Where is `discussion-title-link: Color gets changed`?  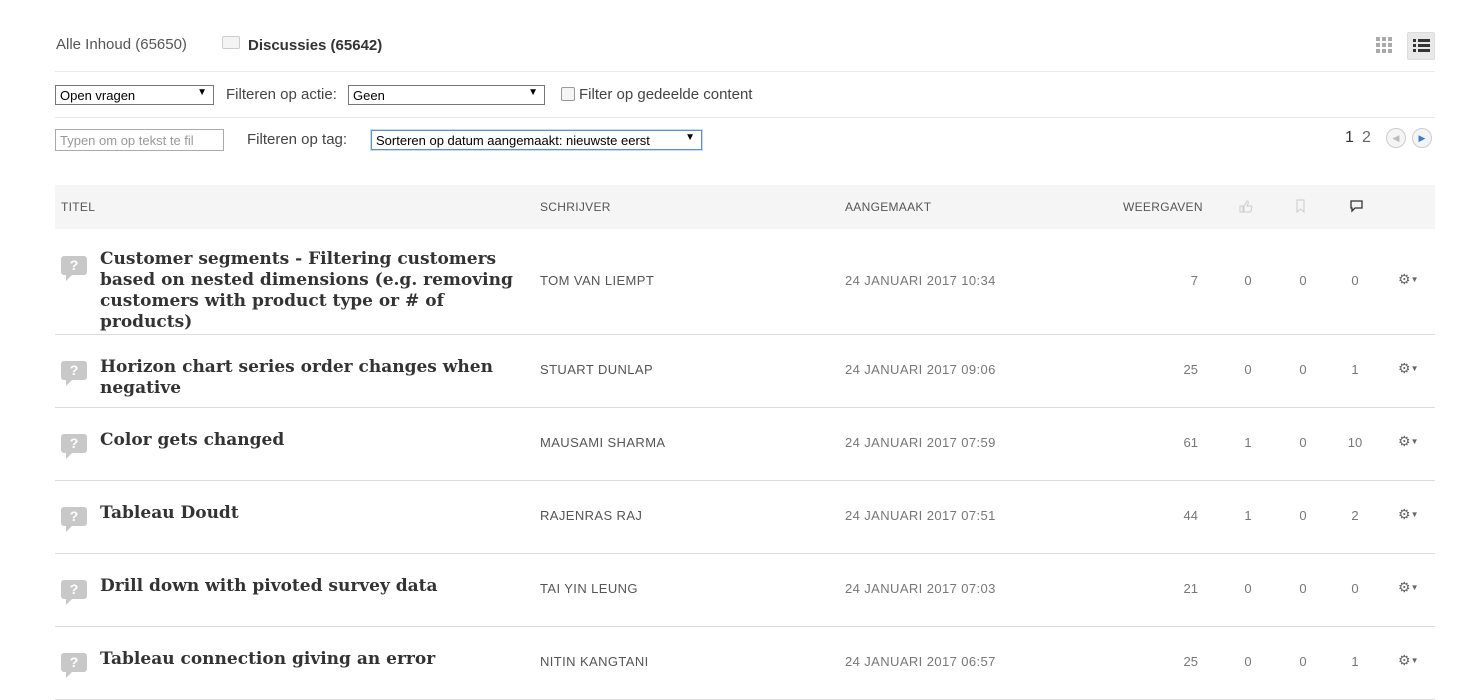 discussion-title-link: Color gets changed is located at coordinates (320, 440).